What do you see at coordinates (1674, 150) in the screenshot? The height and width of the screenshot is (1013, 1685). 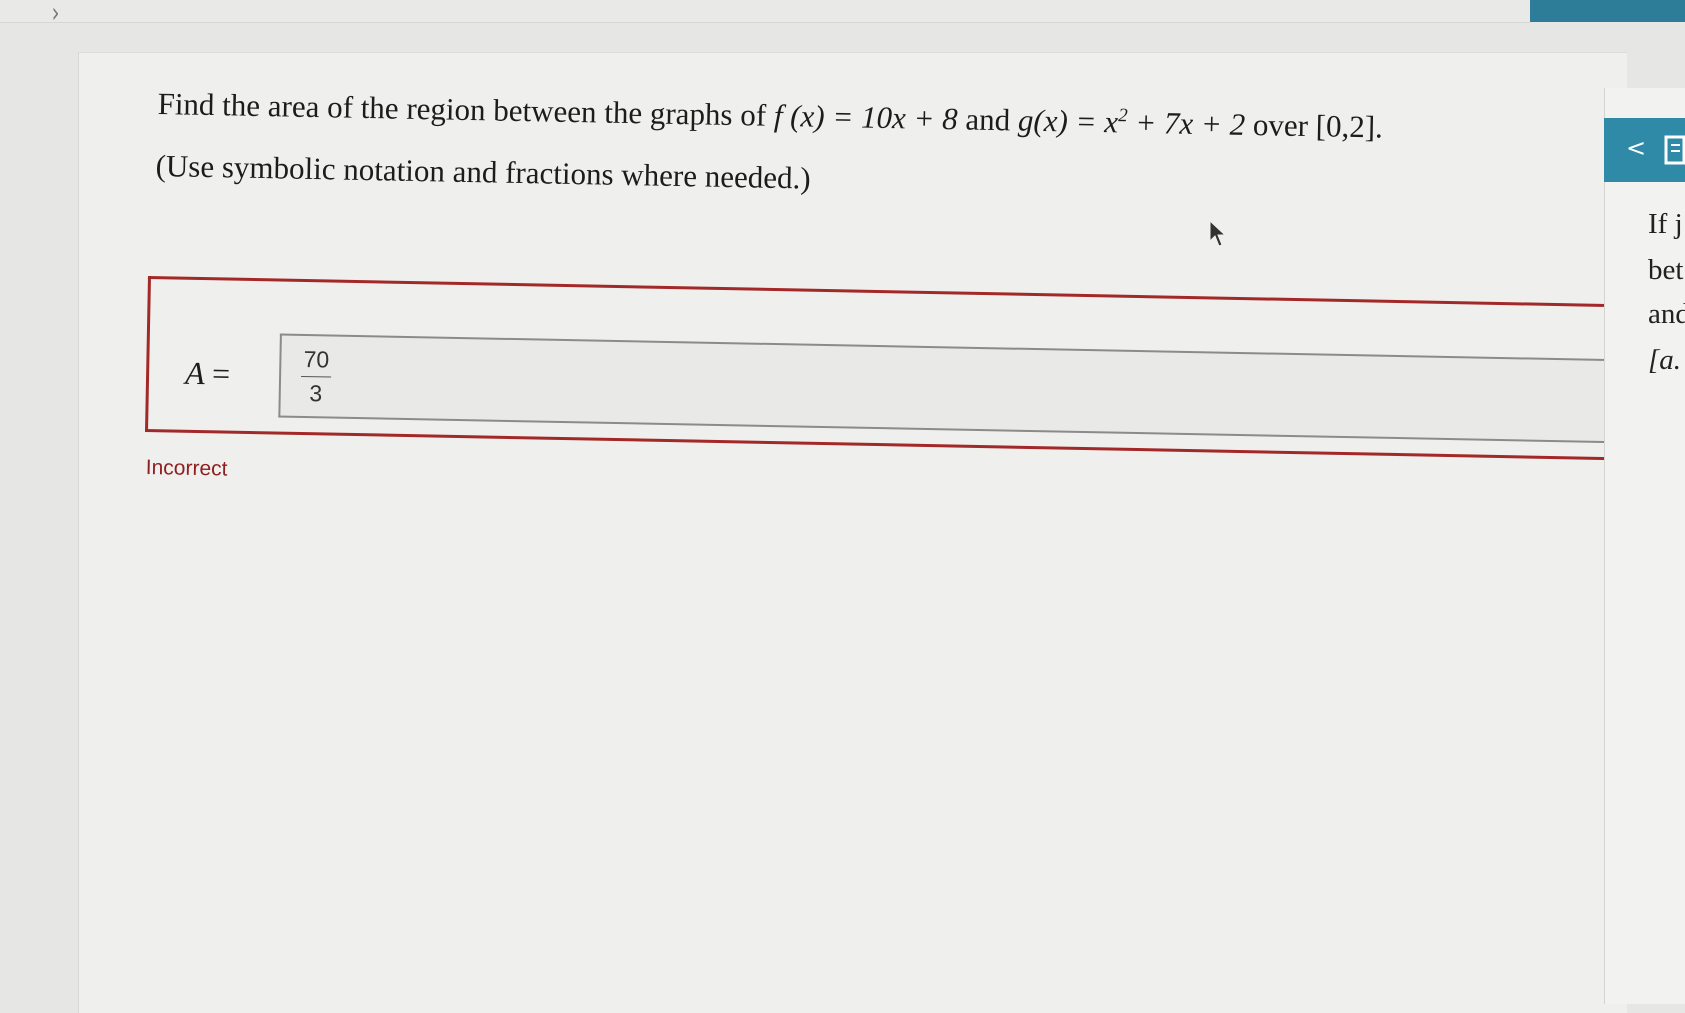 I see `book-icon` at bounding box center [1674, 150].